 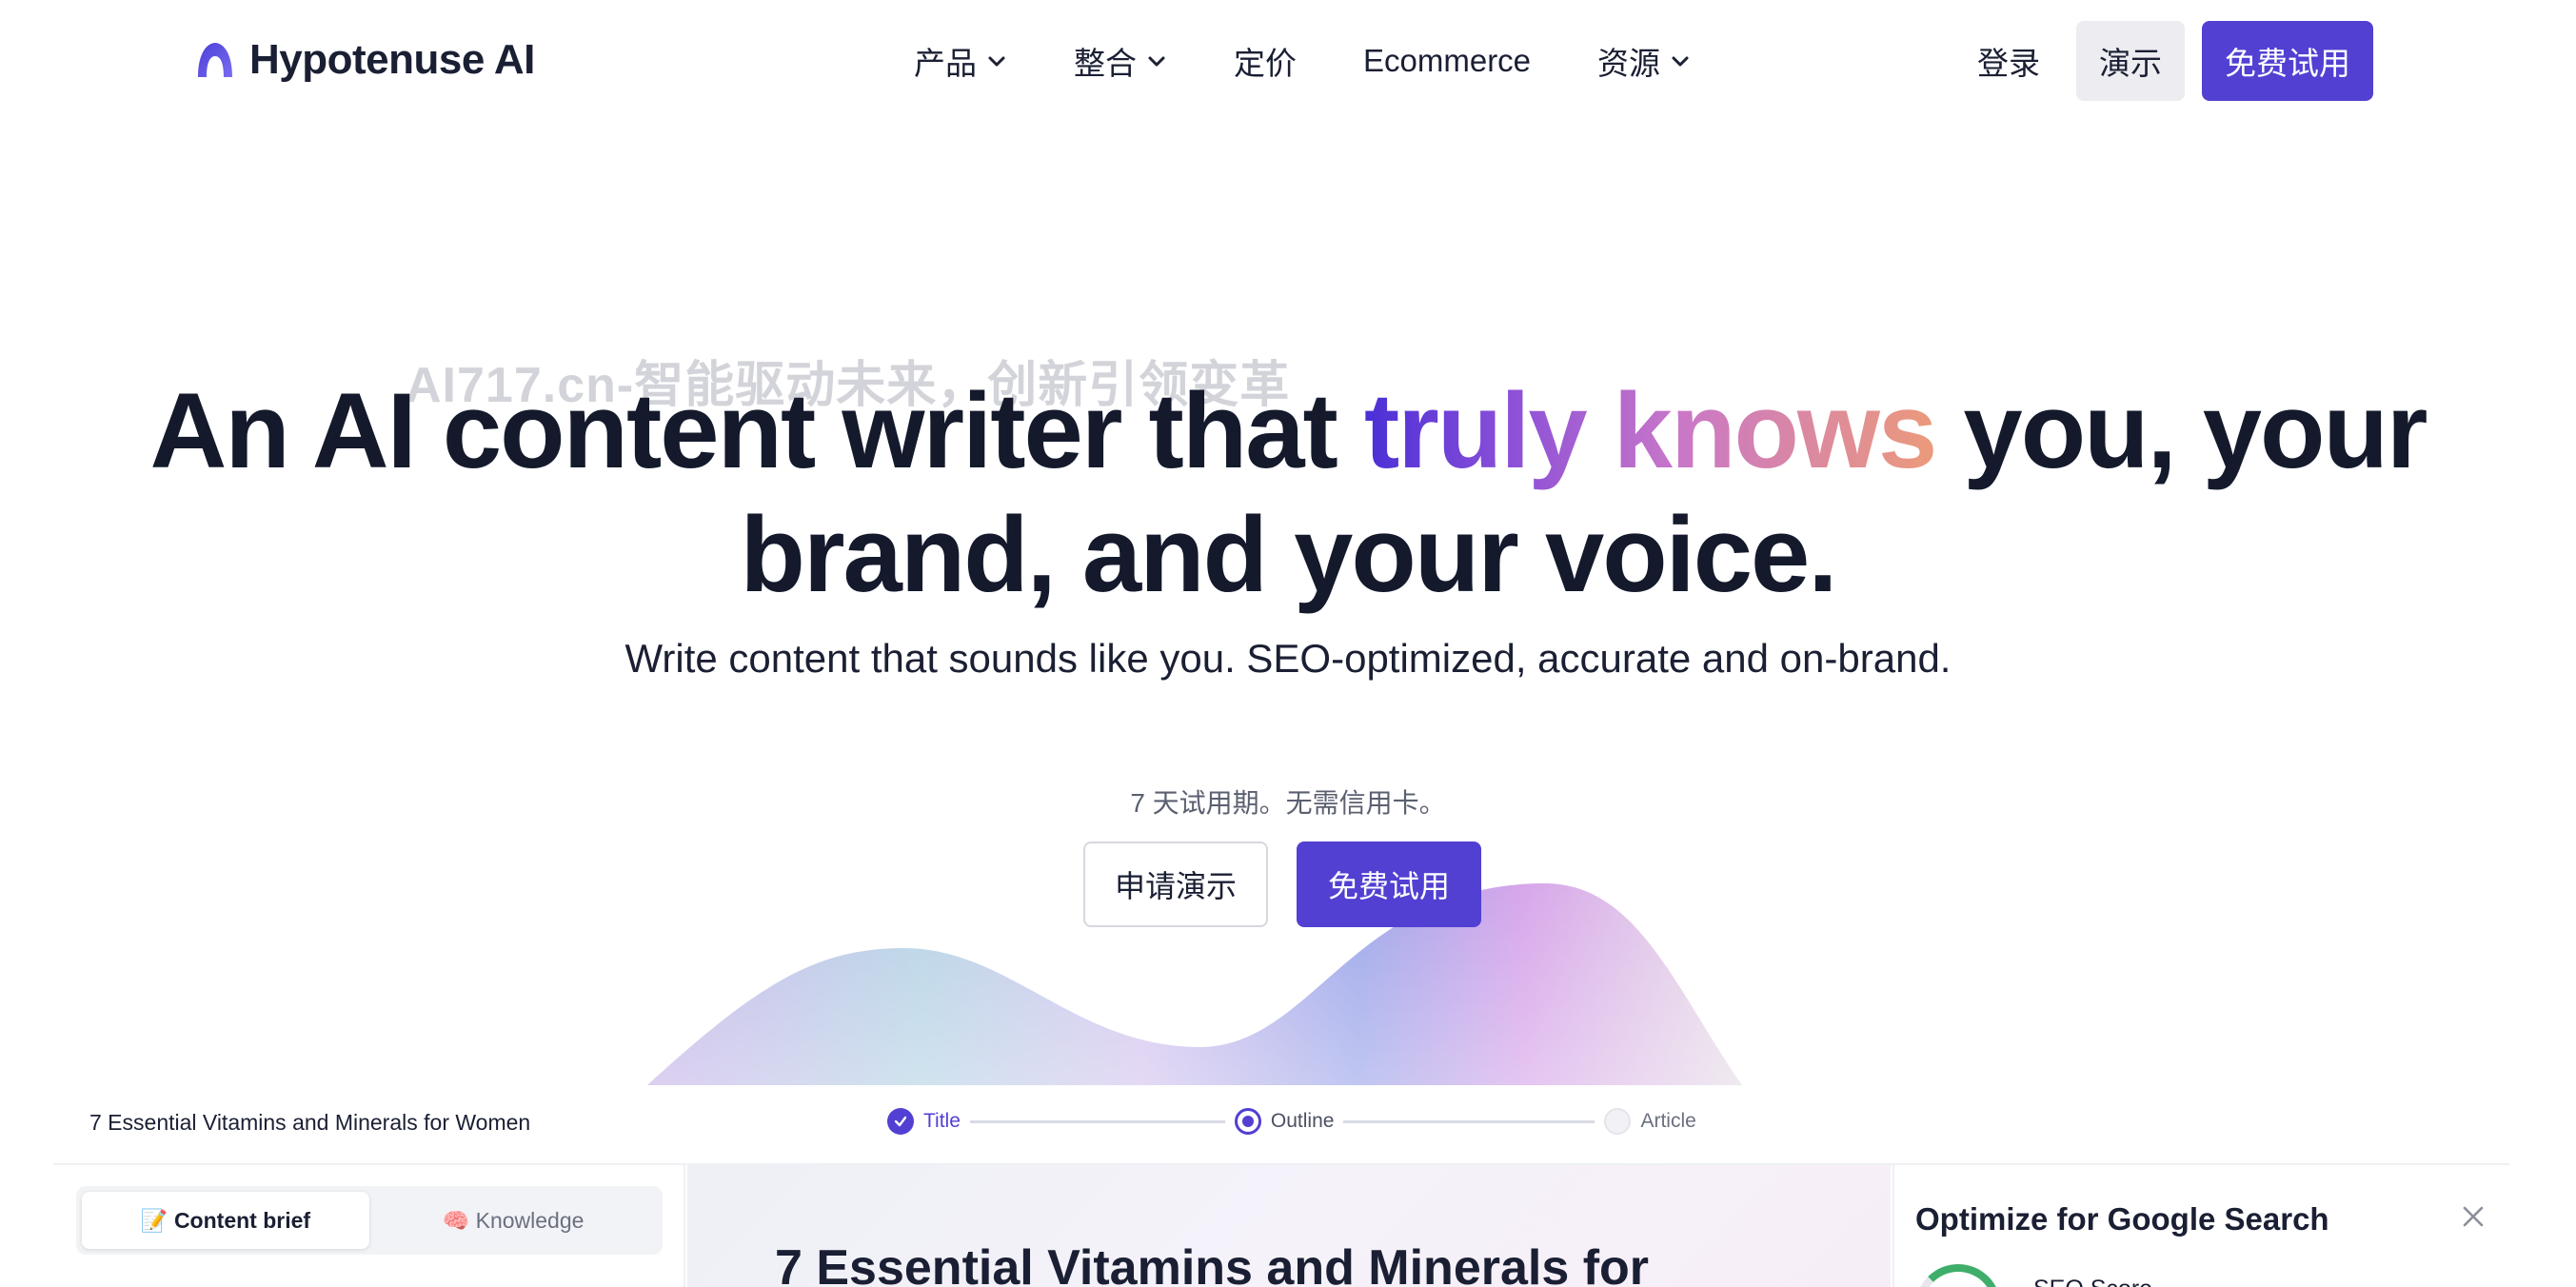 I want to click on menu-item-pricing: 定价, so click(x=1265, y=61).